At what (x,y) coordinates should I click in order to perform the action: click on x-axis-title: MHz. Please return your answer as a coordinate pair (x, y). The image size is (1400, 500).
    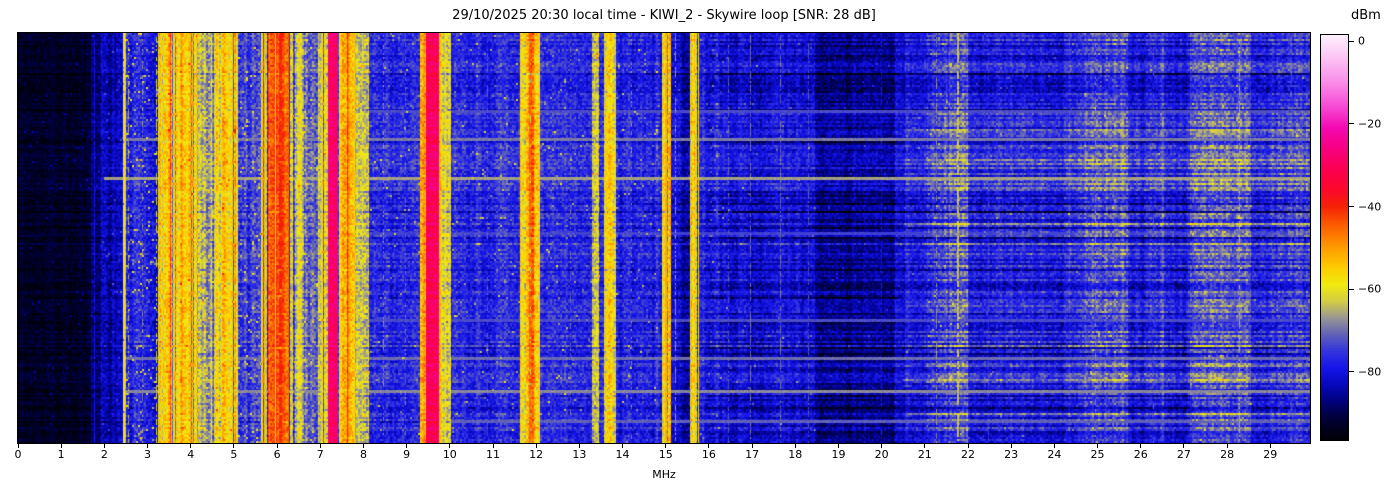
    Looking at the image, I should click on (664, 474).